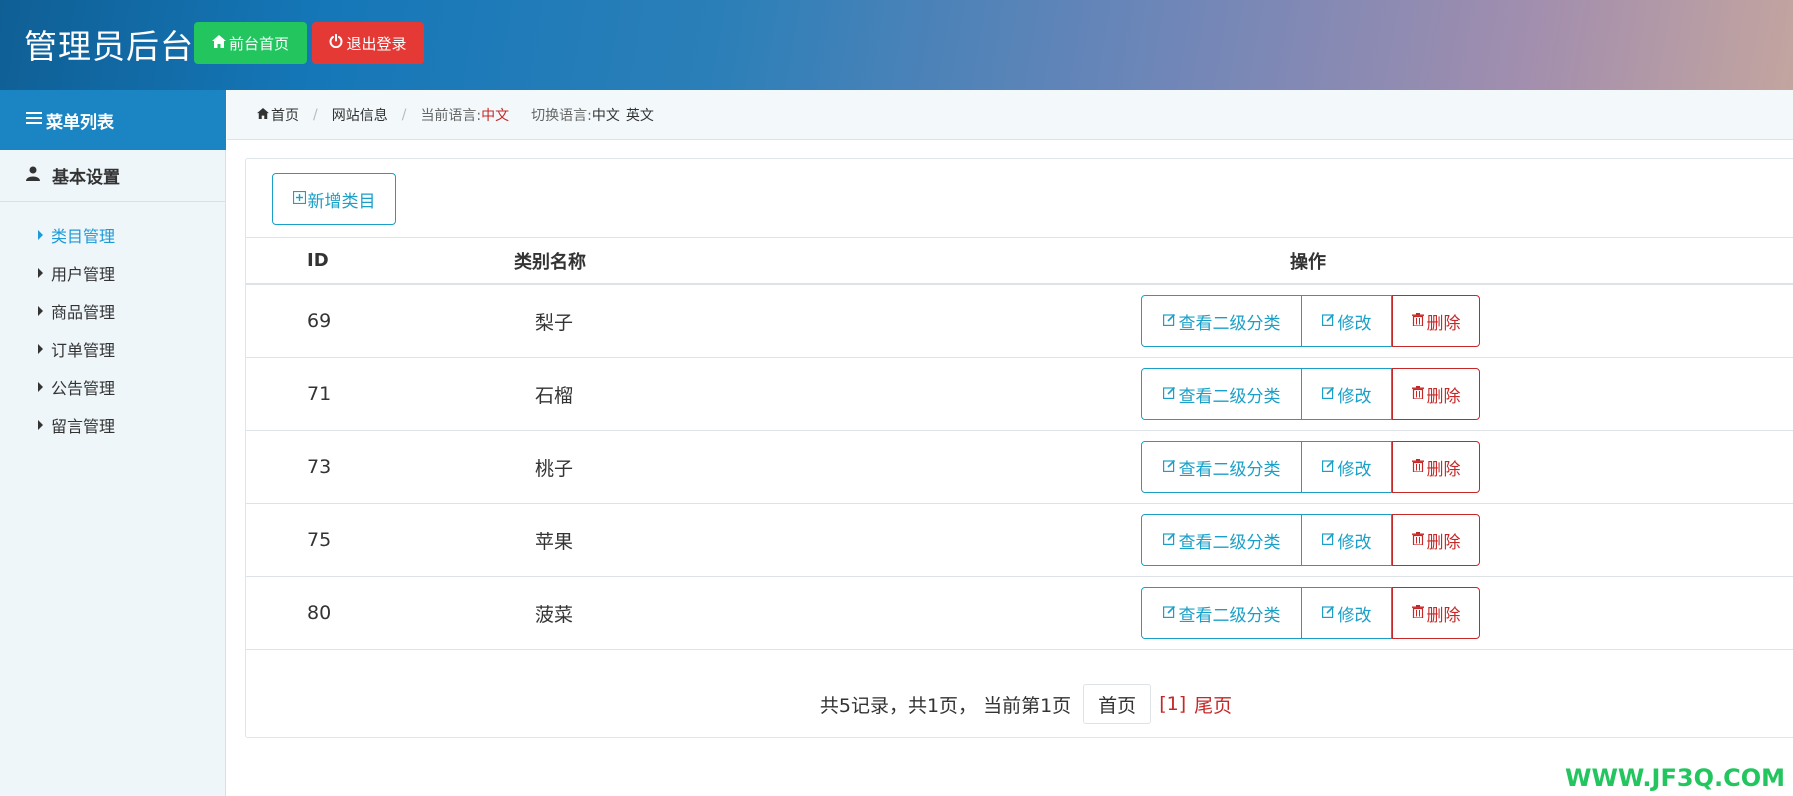 This screenshot has height=796, width=1793. I want to click on sidebar: 菜单列表 基本设置 类目管理 用户管理 商品管理 订单管理 公告管理 留言管理, so click(113, 443).